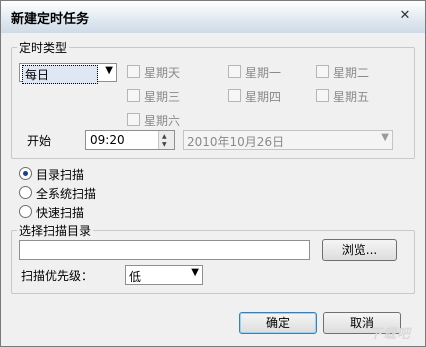 The image size is (426, 347). Describe the element at coordinates (57, 276) in the screenshot. I see `priority-label: 扫描优先级：` at that location.